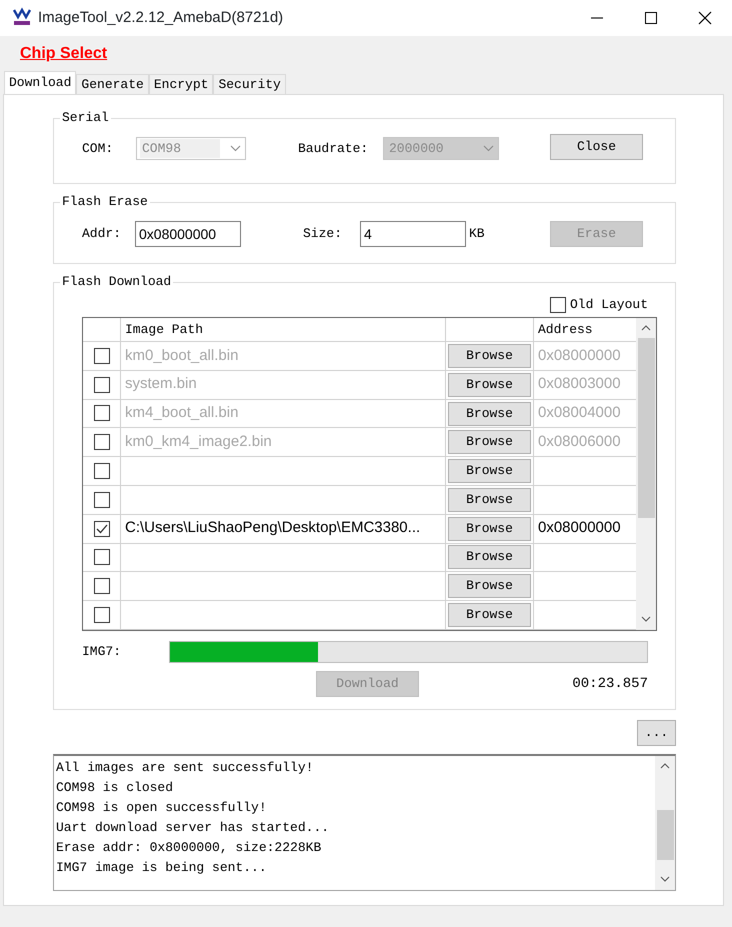  I want to click on close-button: Close, so click(596, 147).